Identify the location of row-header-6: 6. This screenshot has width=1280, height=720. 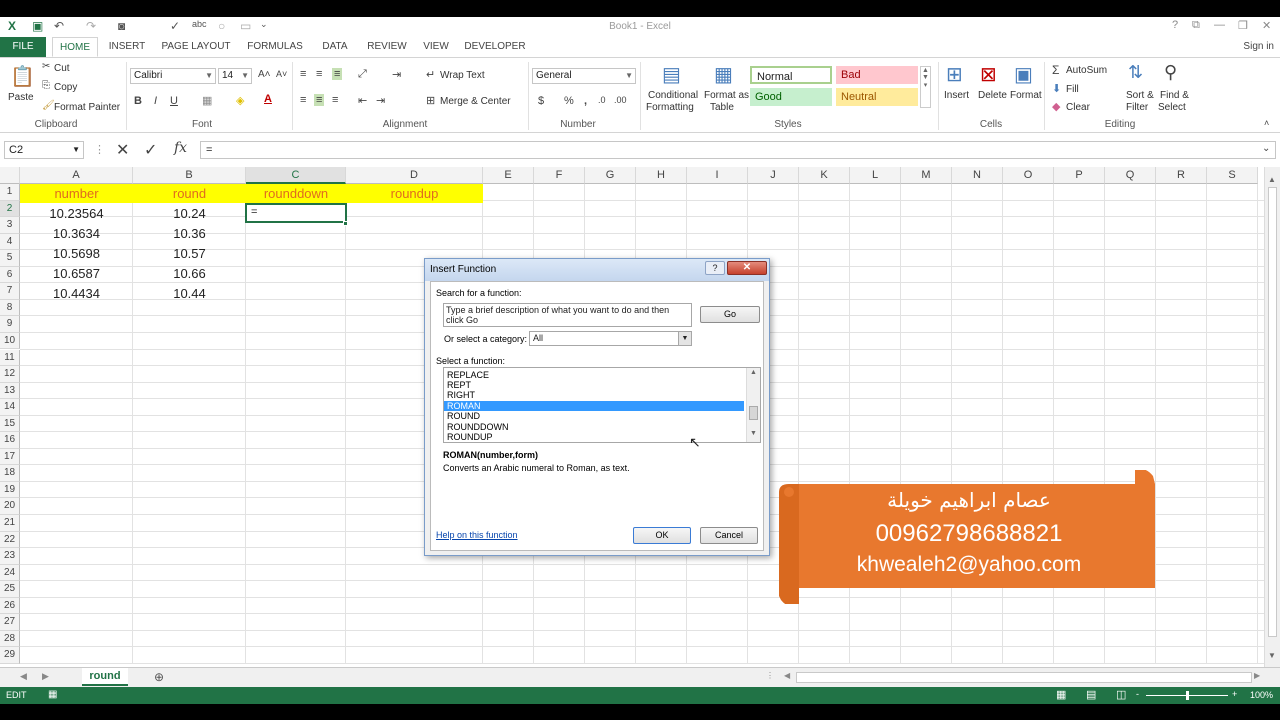
(10, 275).